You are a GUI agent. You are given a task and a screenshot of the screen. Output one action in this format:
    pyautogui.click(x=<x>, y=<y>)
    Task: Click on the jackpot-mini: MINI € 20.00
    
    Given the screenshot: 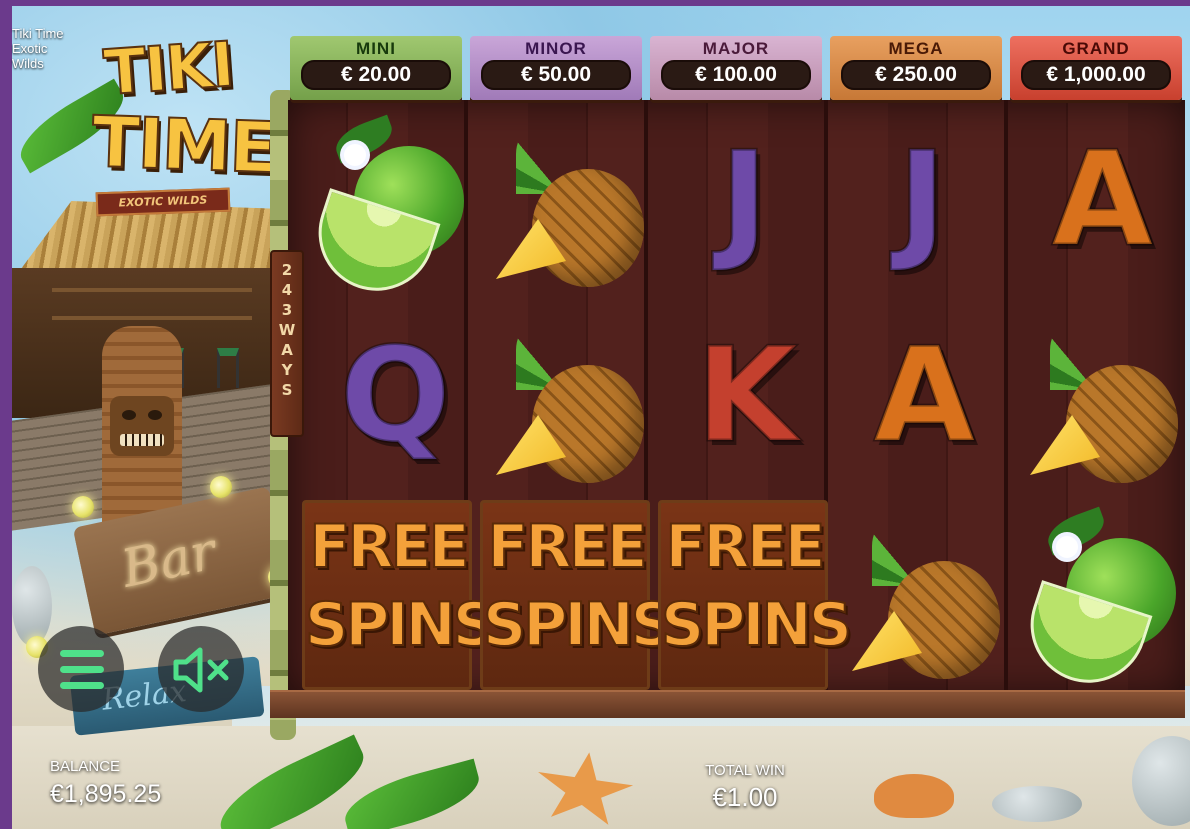 What is the action you would take?
    pyautogui.click(x=376, y=68)
    